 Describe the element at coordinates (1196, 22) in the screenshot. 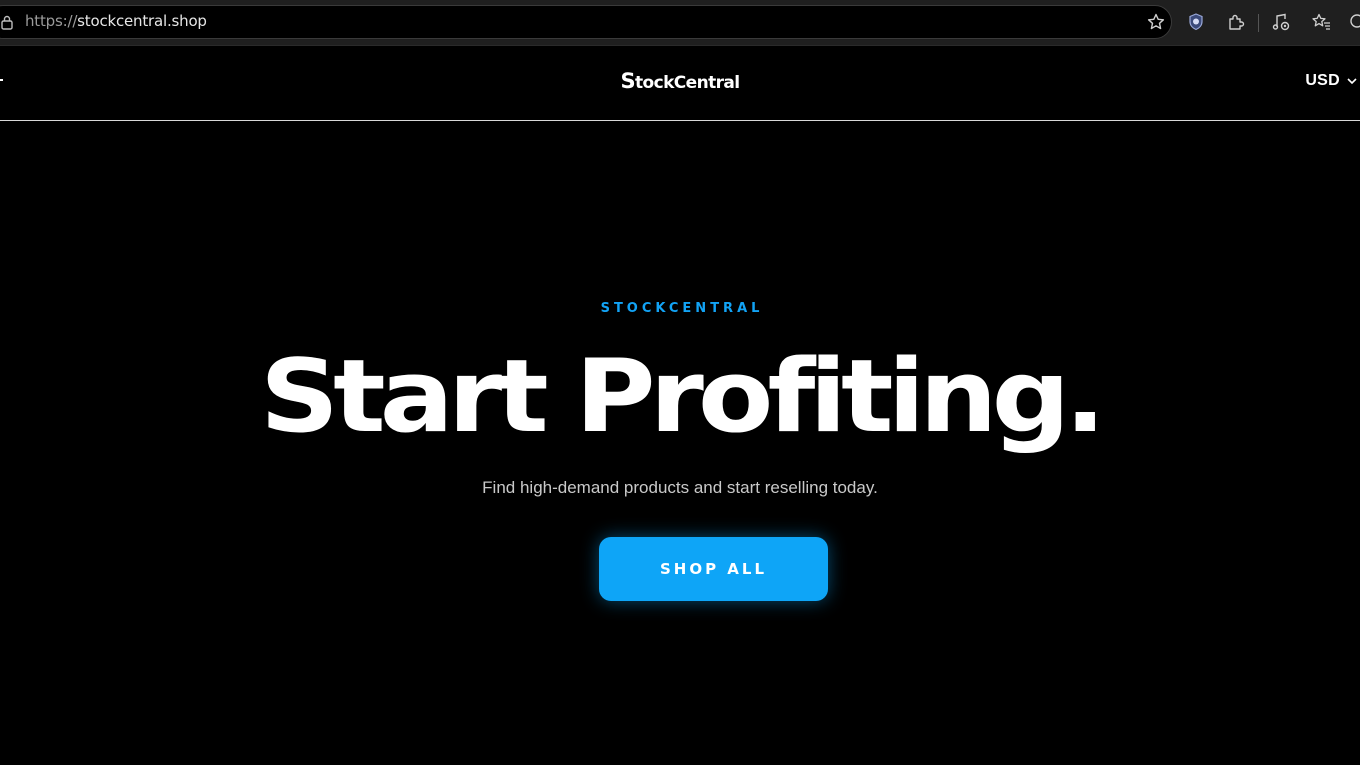

I see `shield-icon` at that location.